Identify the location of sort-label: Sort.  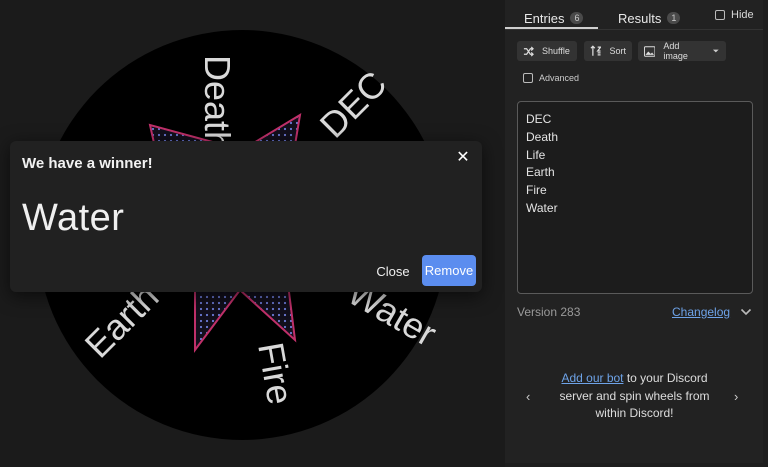
(617, 51).